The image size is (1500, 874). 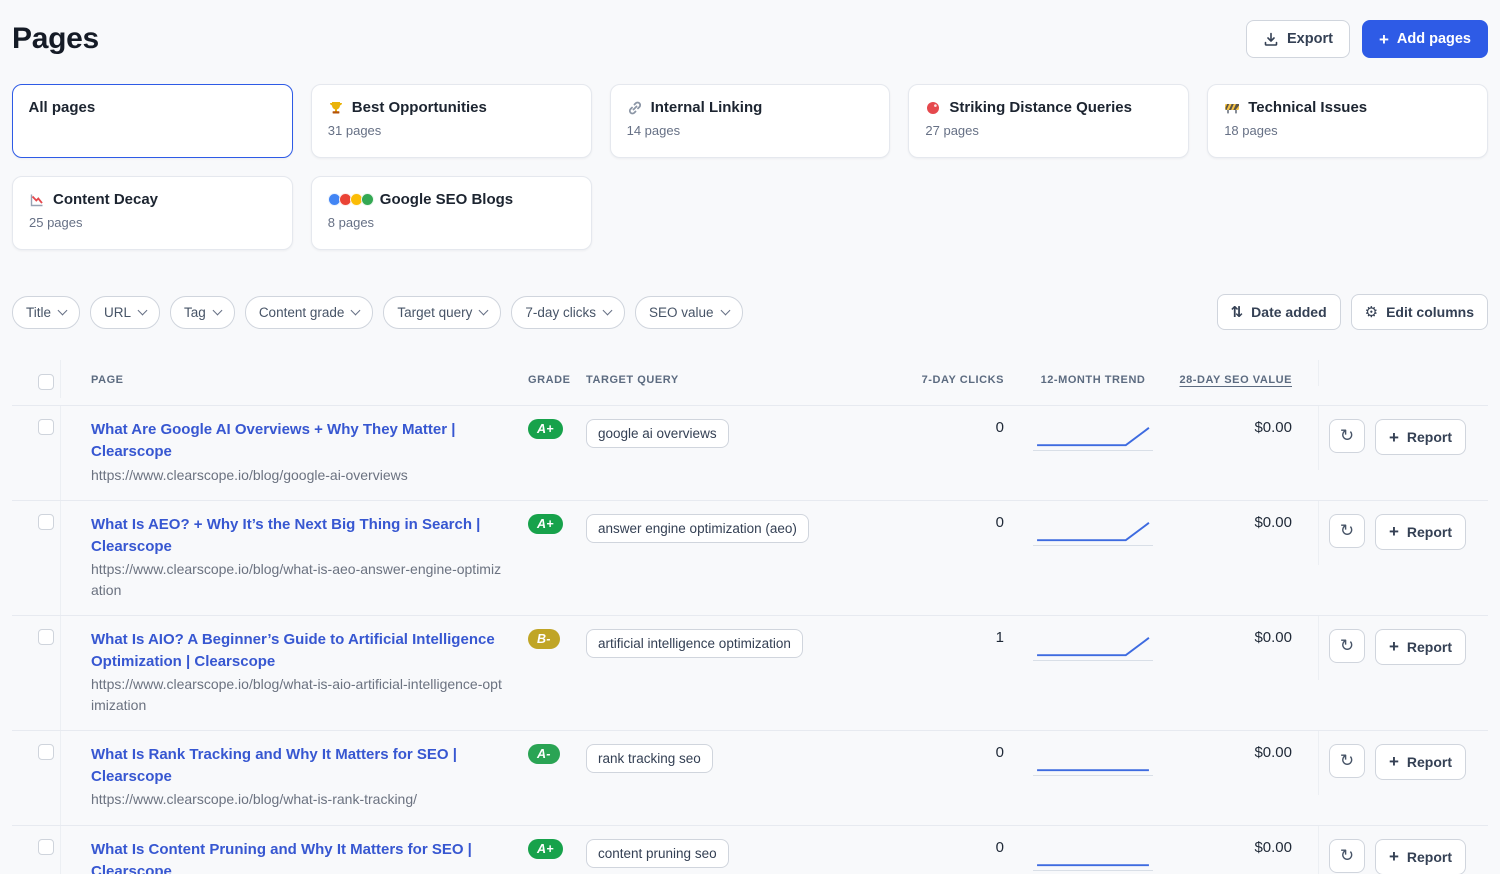 I want to click on export-label: Export, so click(x=1310, y=39).